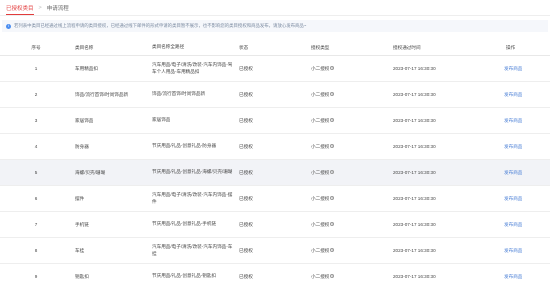 This screenshot has height=287, width=550. What do you see at coordinates (86, 68) in the screenshot?
I see `cell-name: 车用精品扣` at bounding box center [86, 68].